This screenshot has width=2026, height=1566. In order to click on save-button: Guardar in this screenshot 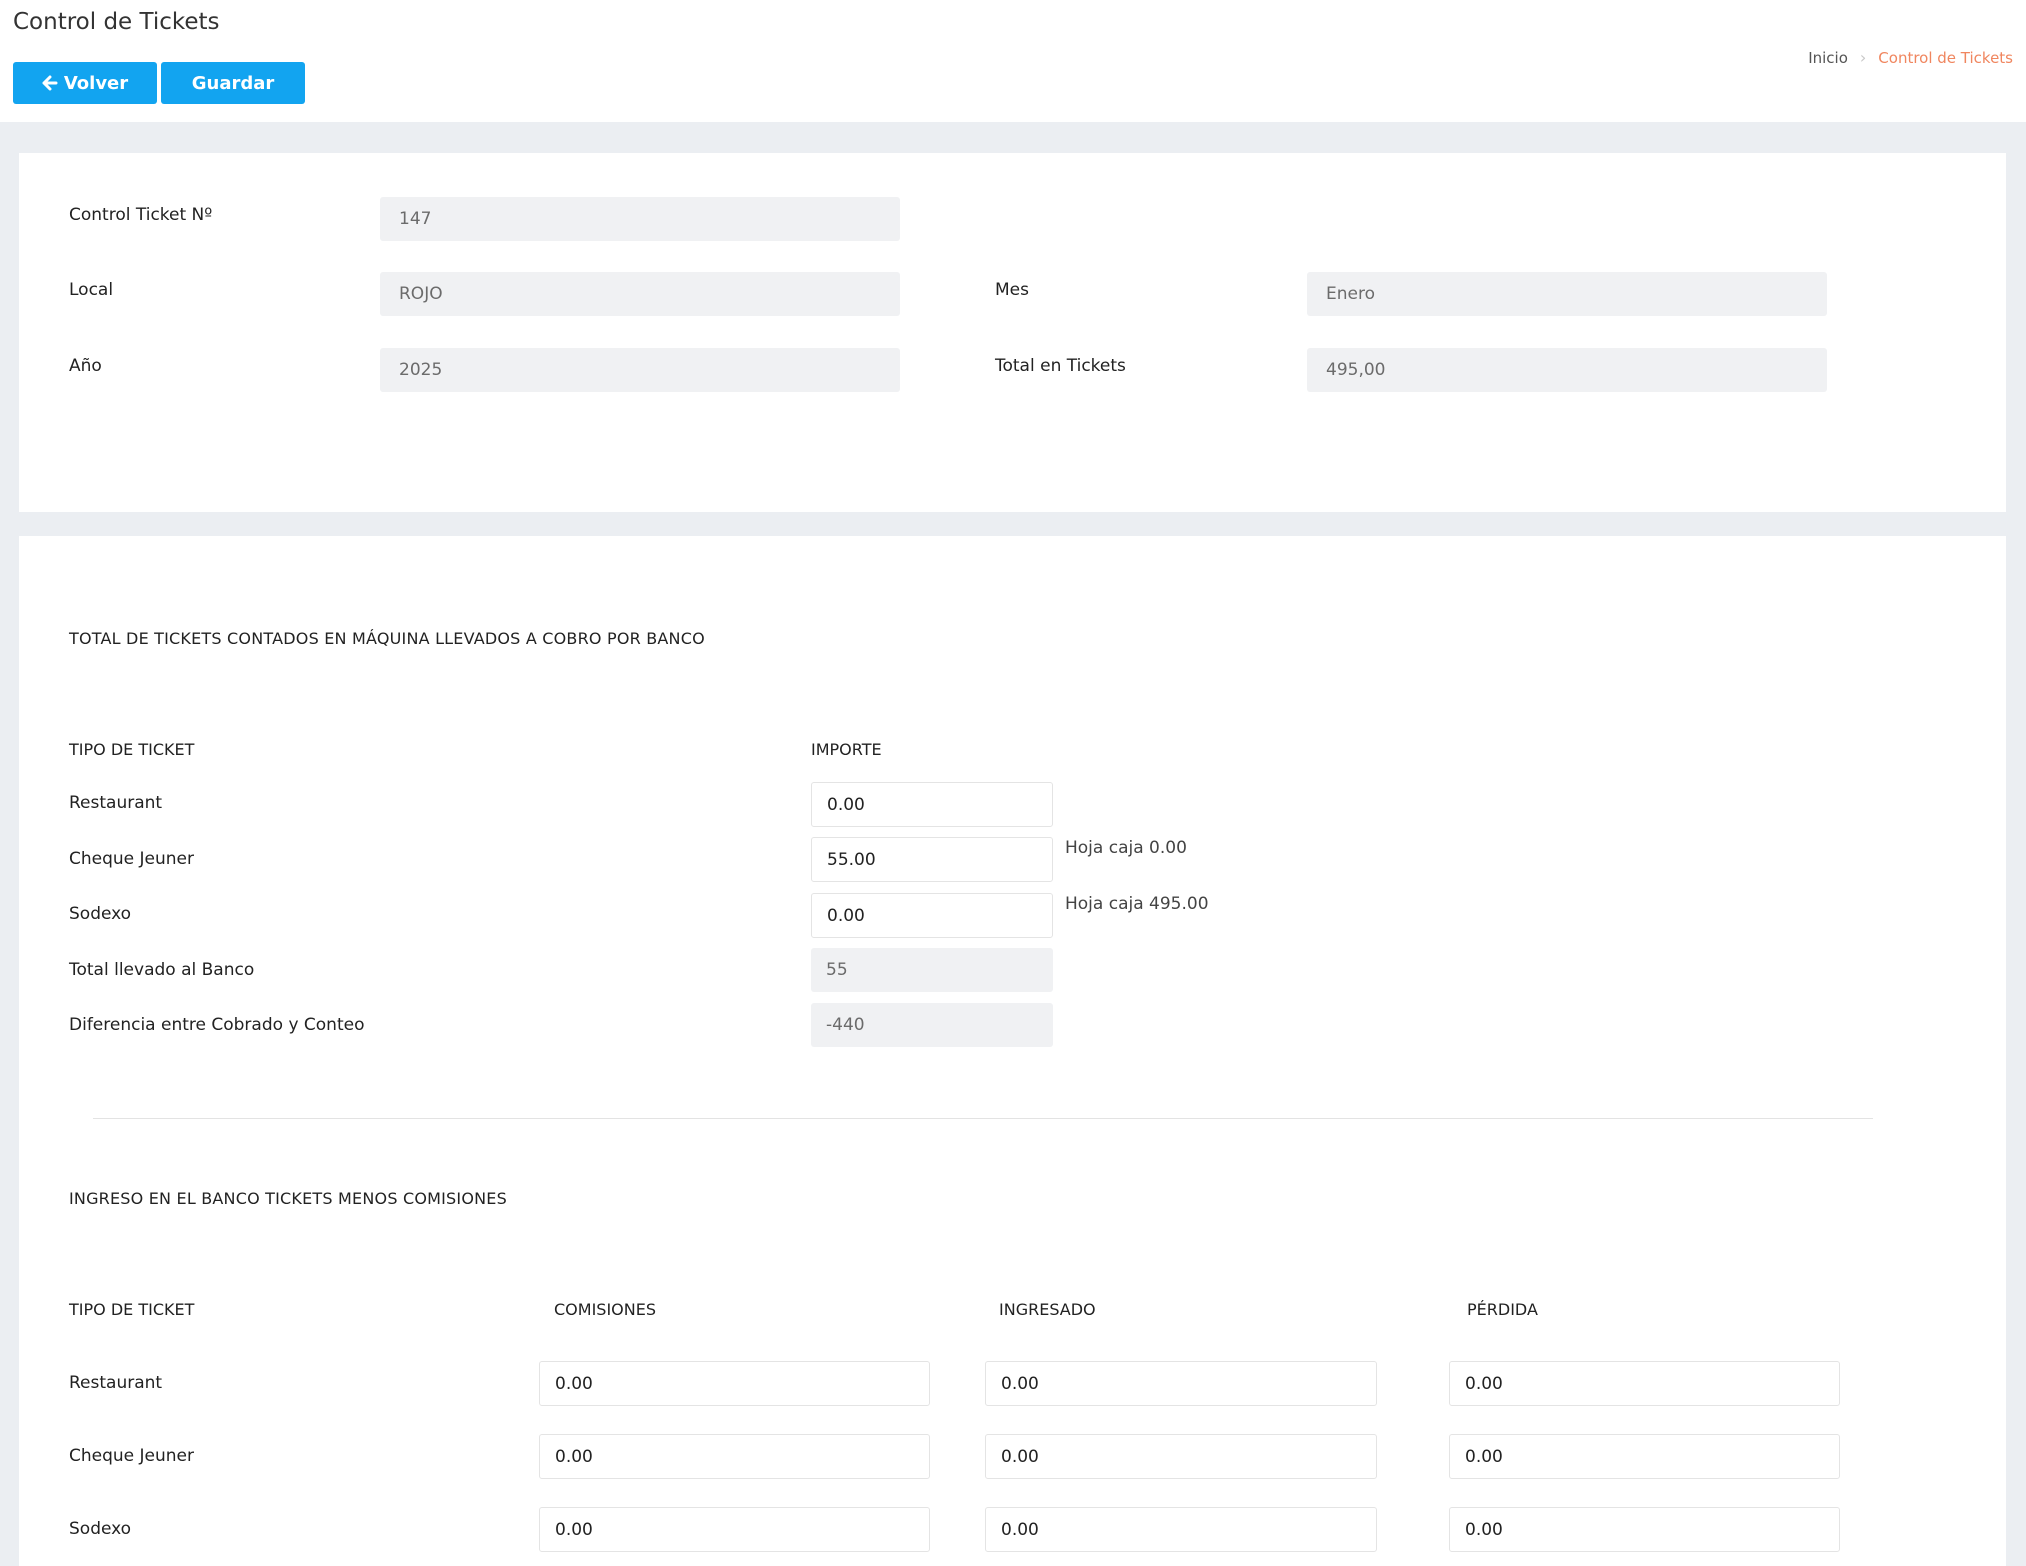, I will do `click(233, 83)`.